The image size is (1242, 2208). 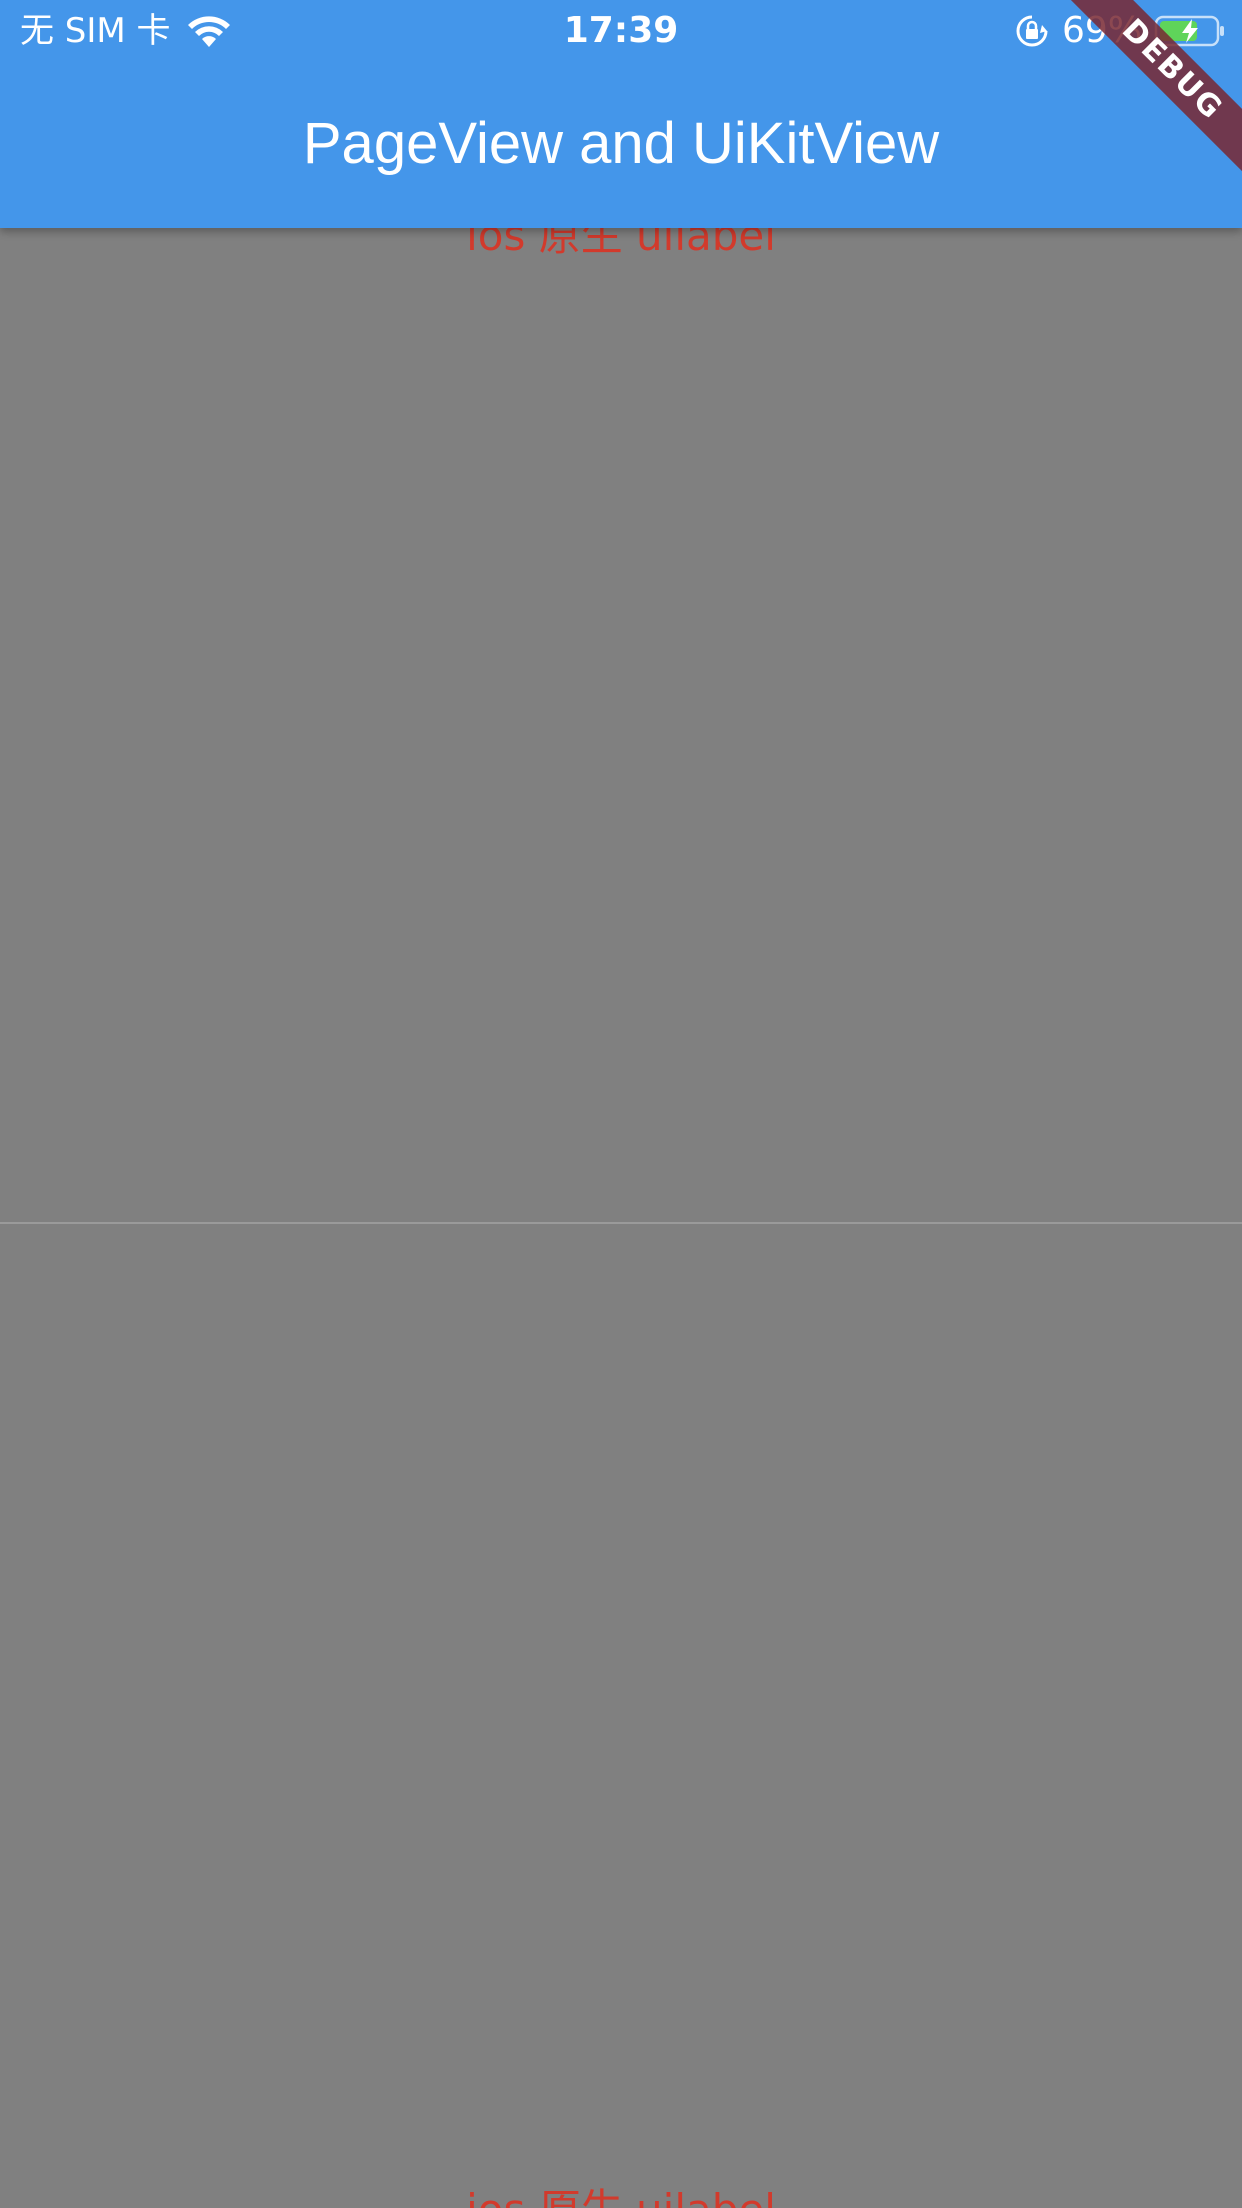 What do you see at coordinates (1032, 31) in the screenshot?
I see `rotation-lock-icon` at bounding box center [1032, 31].